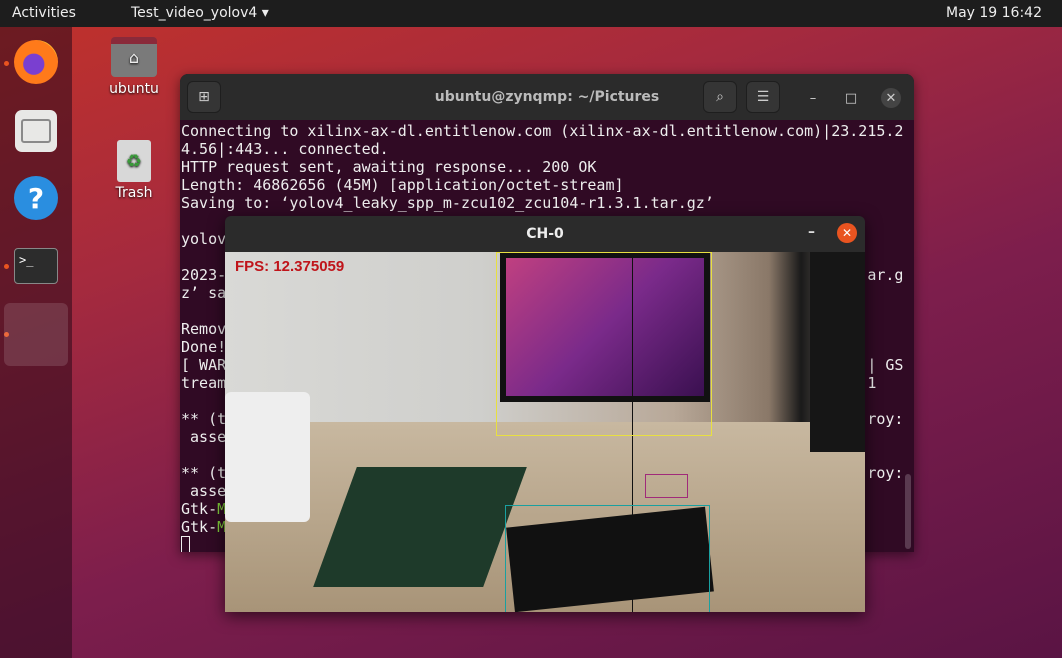  I want to click on desktop-icon-trash: ♻ Trash, so click(134, 170).